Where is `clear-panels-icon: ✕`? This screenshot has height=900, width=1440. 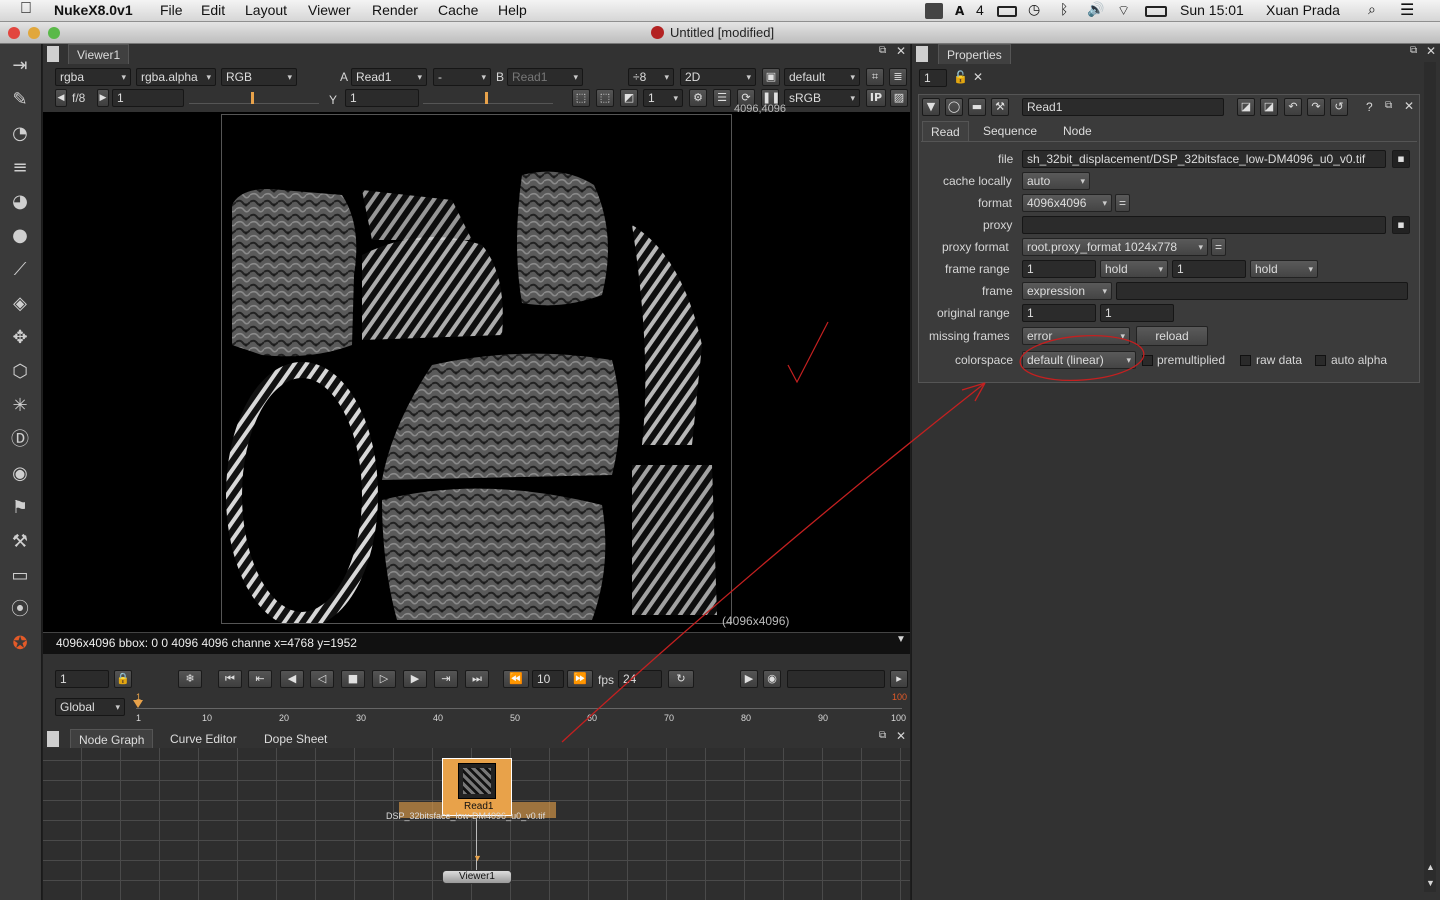 clear-panels-icon: ✕ is located at coordinates (978, 77).